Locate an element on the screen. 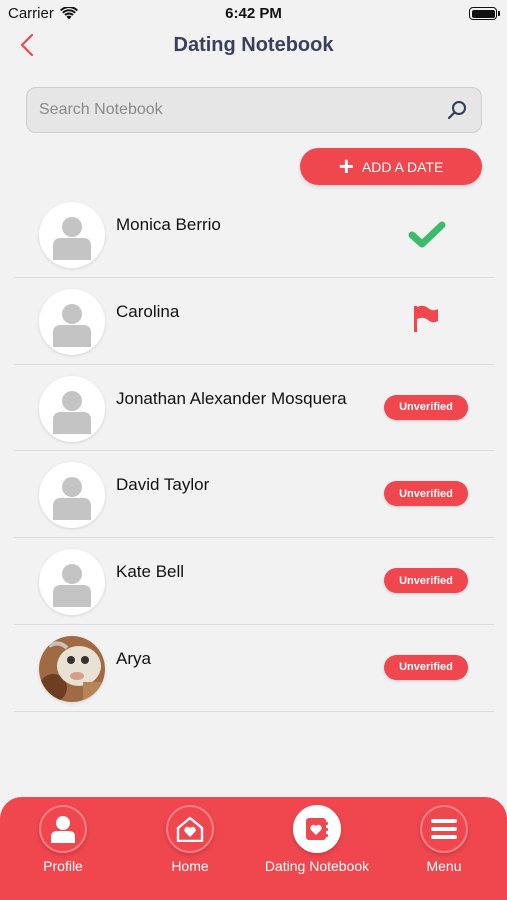 Image resolution: width=507 pixels, height=900 pixels. tab-home: Home is located at coordinates (190, 839).